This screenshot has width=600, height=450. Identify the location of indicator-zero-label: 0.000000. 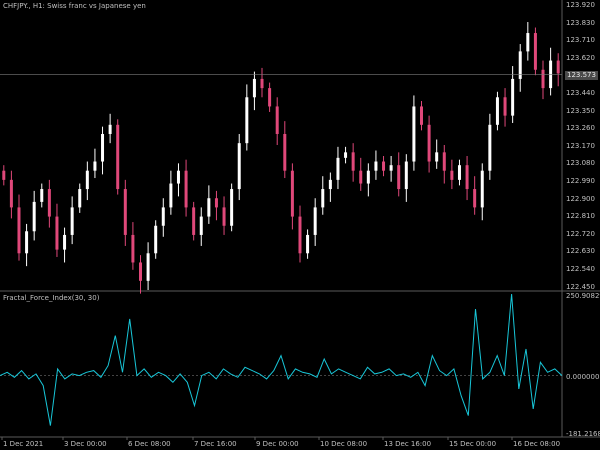
(583, 377).